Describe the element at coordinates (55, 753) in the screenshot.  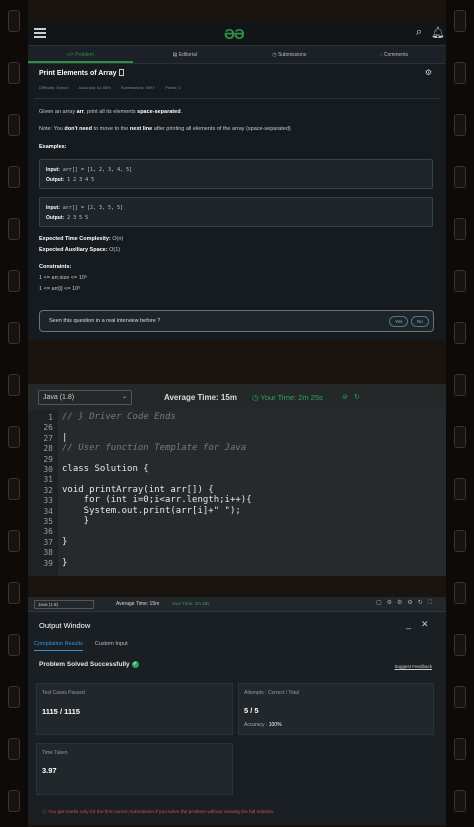
I see `time-taken-label: Time Taken` at that location.